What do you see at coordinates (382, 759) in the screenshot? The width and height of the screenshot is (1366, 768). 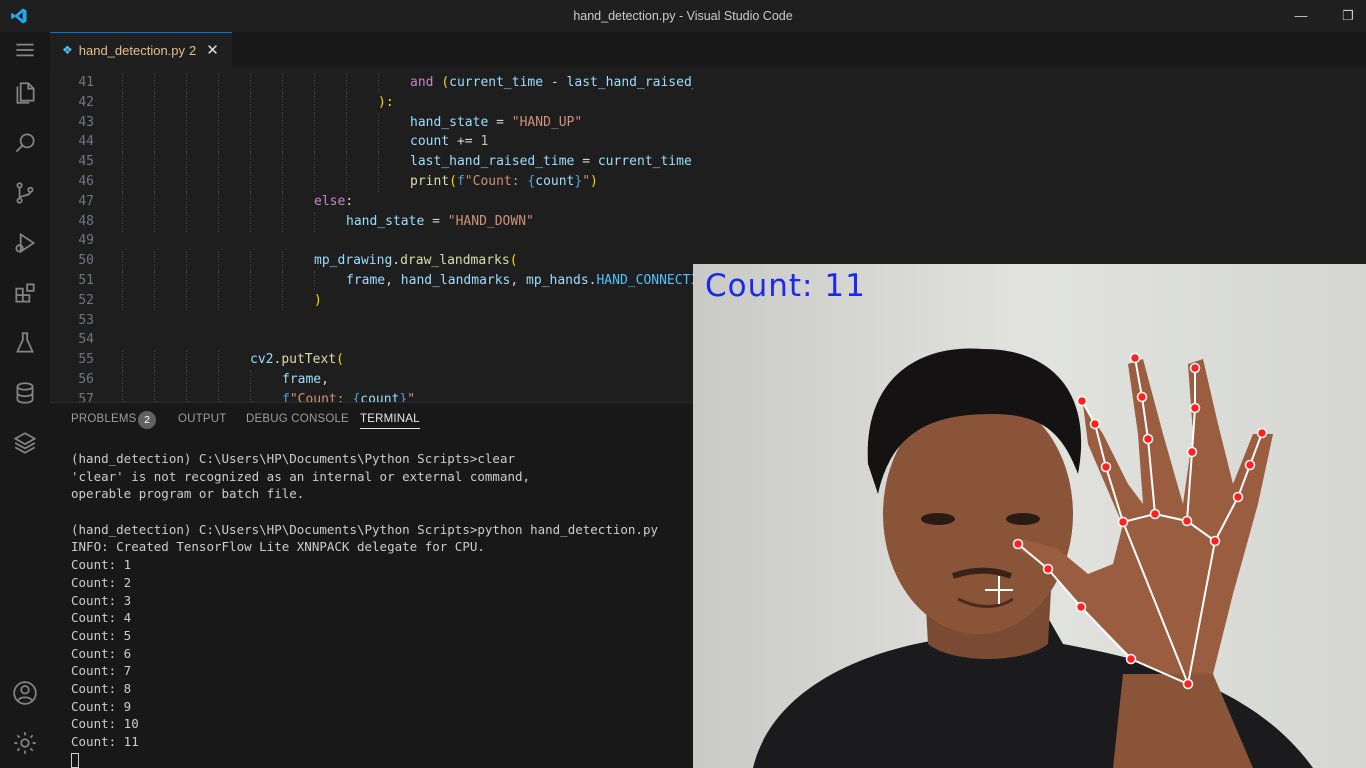 I see `terminal-cursor-line` at bounding box center [382, 759].